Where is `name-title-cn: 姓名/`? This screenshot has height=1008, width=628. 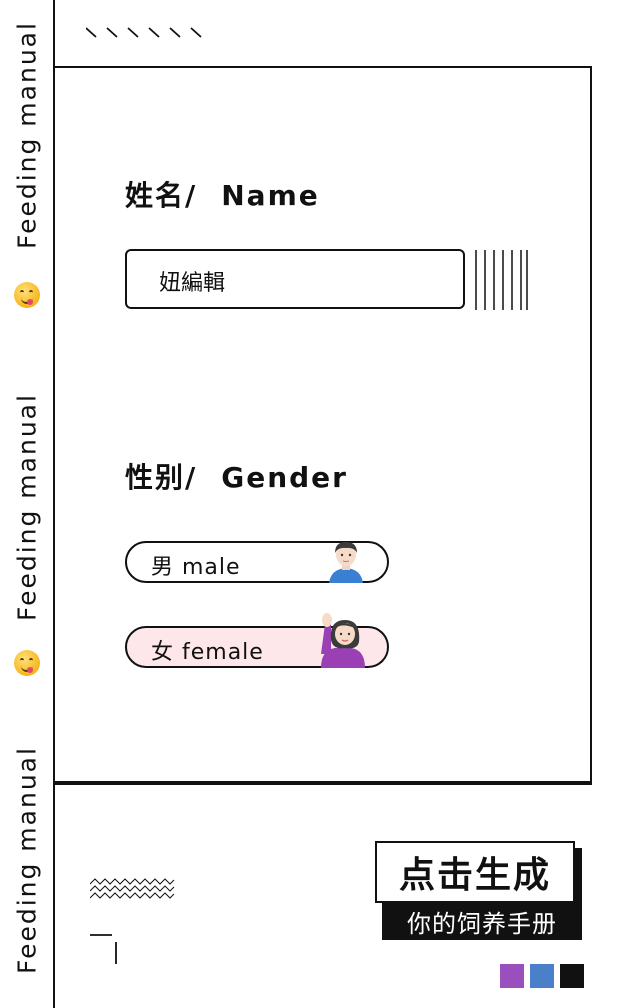
name-title-cn: 姓名/ is located at coordinates (161, 195).